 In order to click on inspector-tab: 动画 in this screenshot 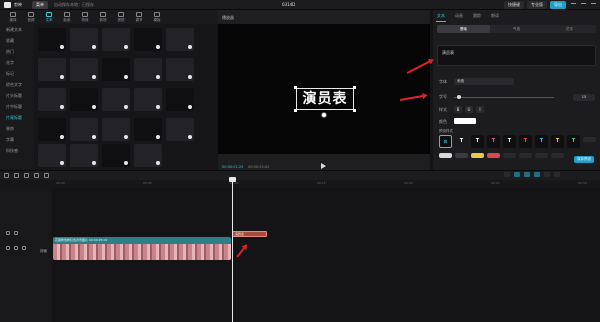, I will do `click(459, 16)`.